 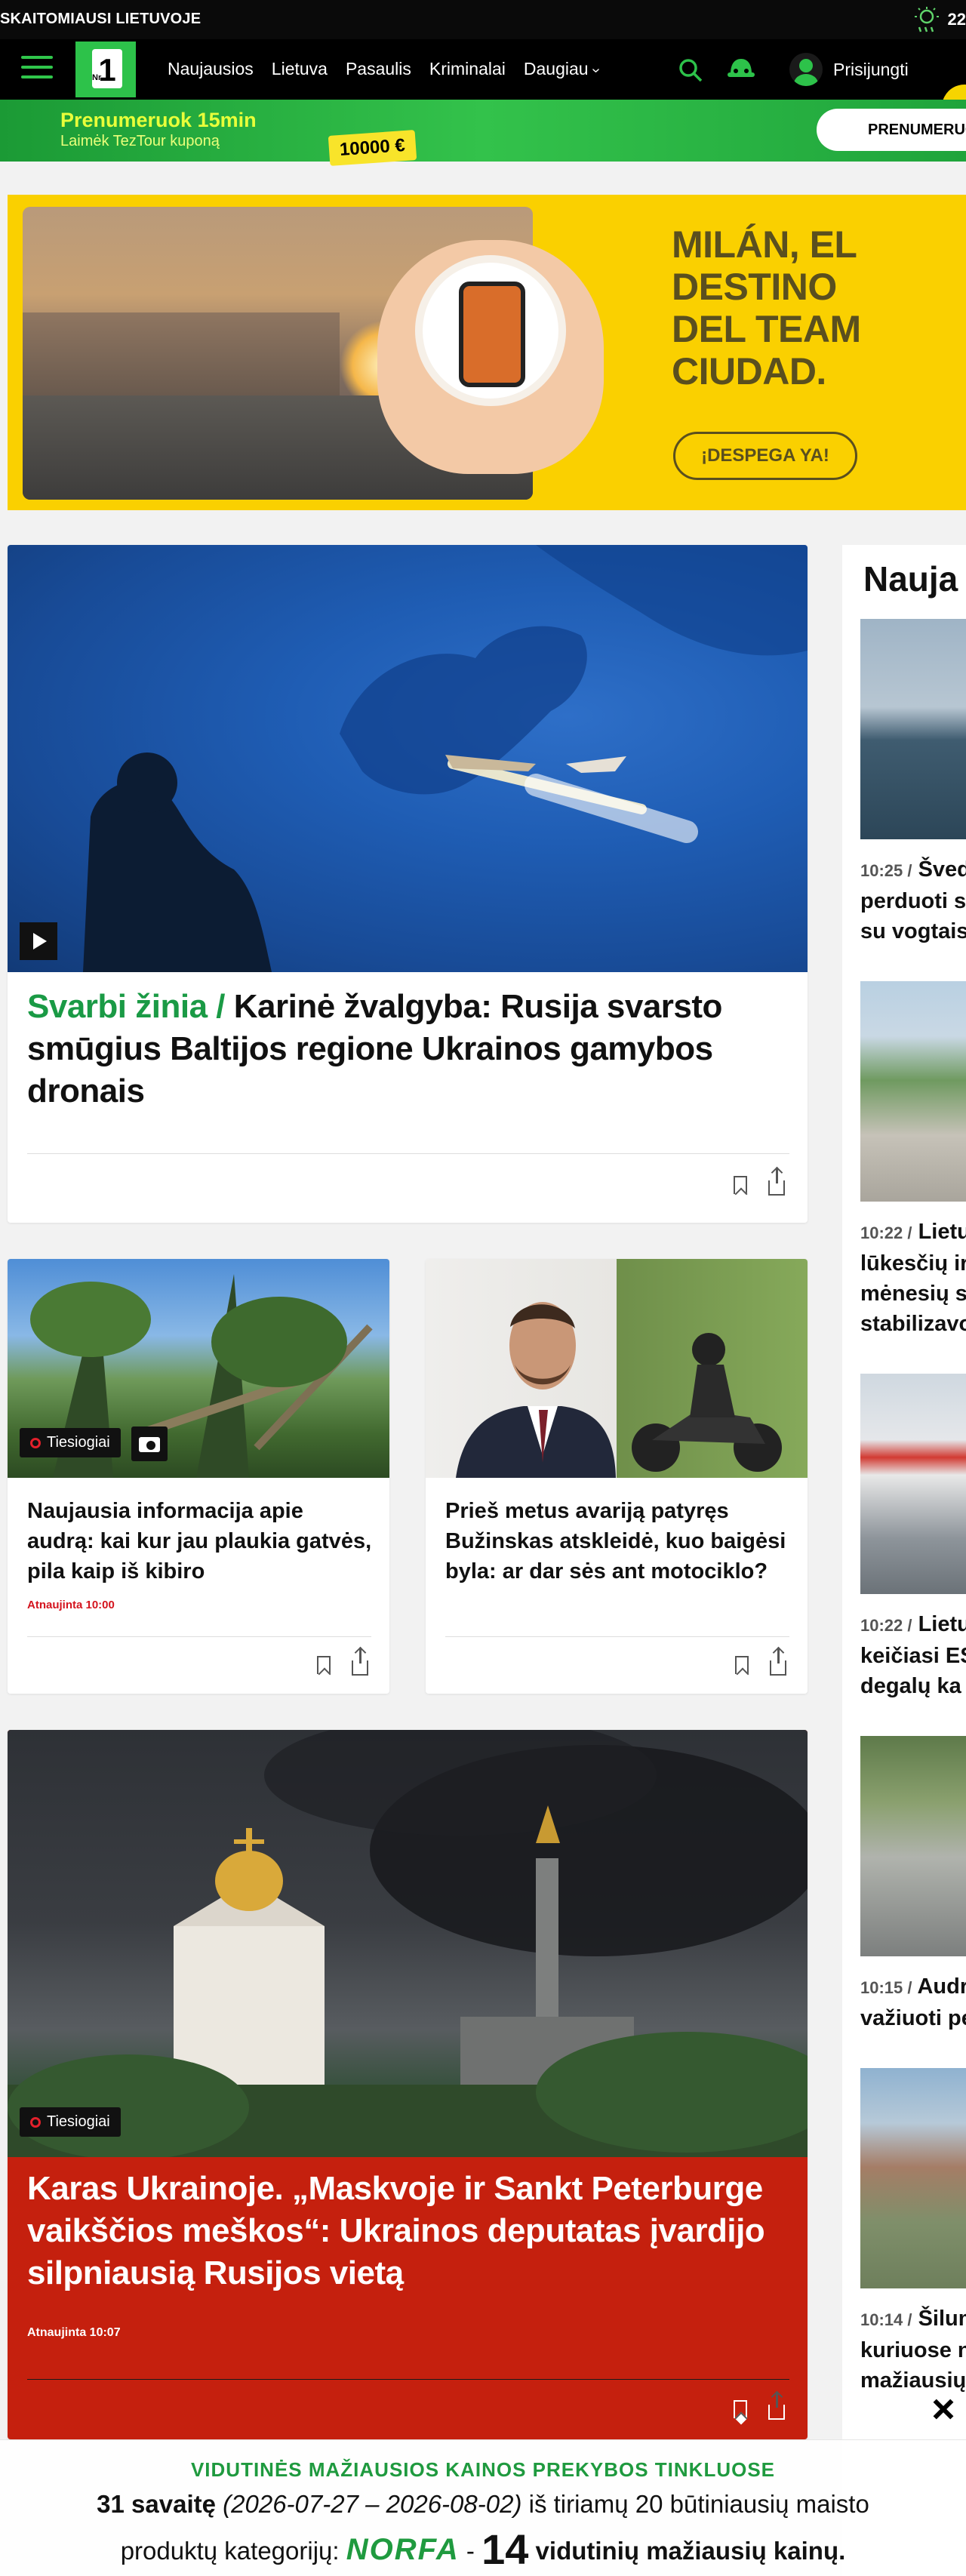 I want to click on weather-icon, so click(x=926, y=19).